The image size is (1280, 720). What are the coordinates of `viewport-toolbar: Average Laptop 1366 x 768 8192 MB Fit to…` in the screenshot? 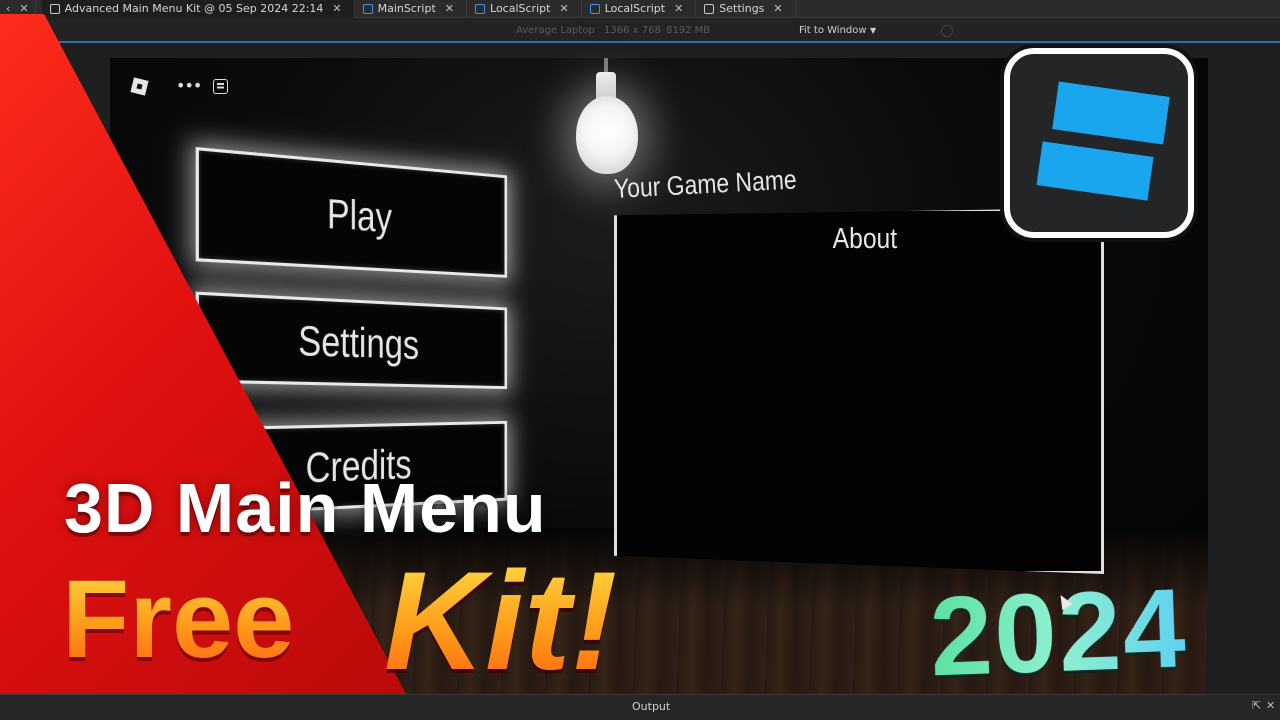 It's located at (662, 31).